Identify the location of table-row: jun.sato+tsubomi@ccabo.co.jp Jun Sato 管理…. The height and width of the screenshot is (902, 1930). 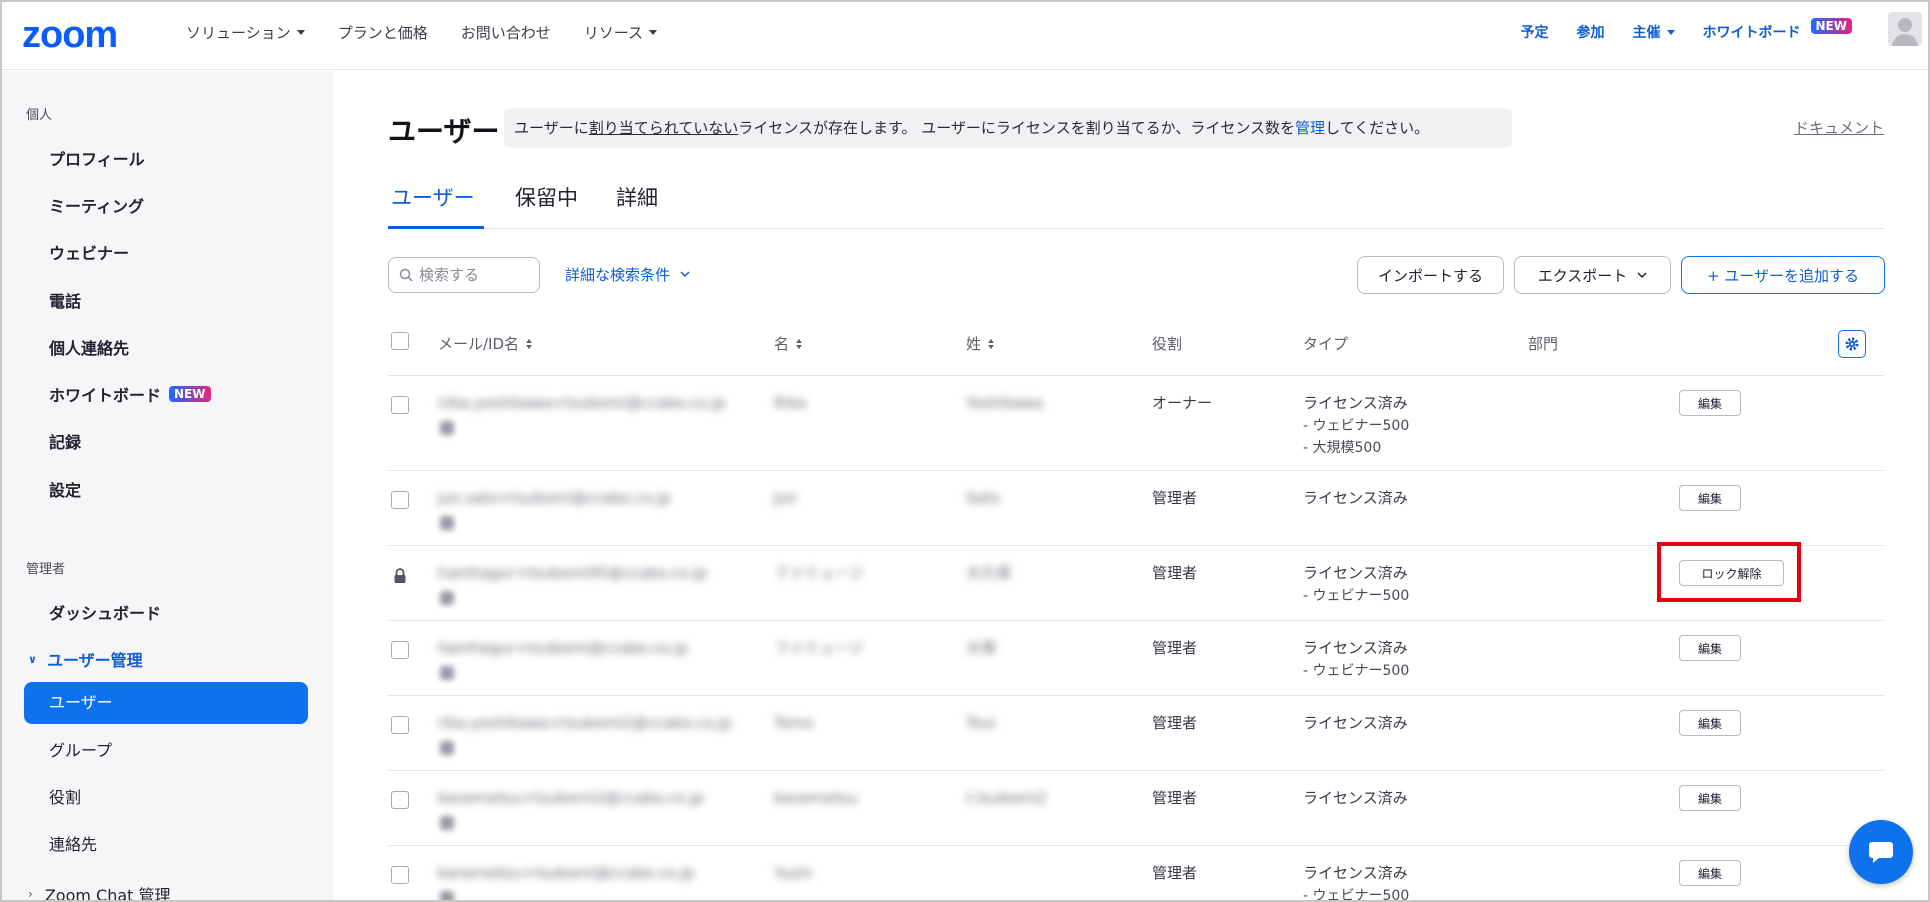
(1136, 508).